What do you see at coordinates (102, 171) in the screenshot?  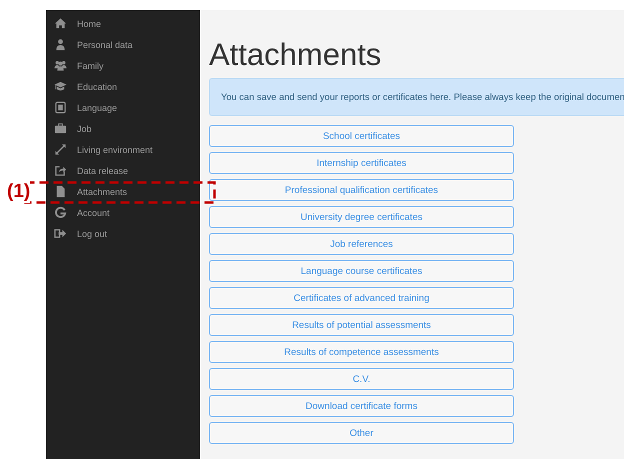 I see `sidebar-item: Data release` at bounding box center [102, 171].